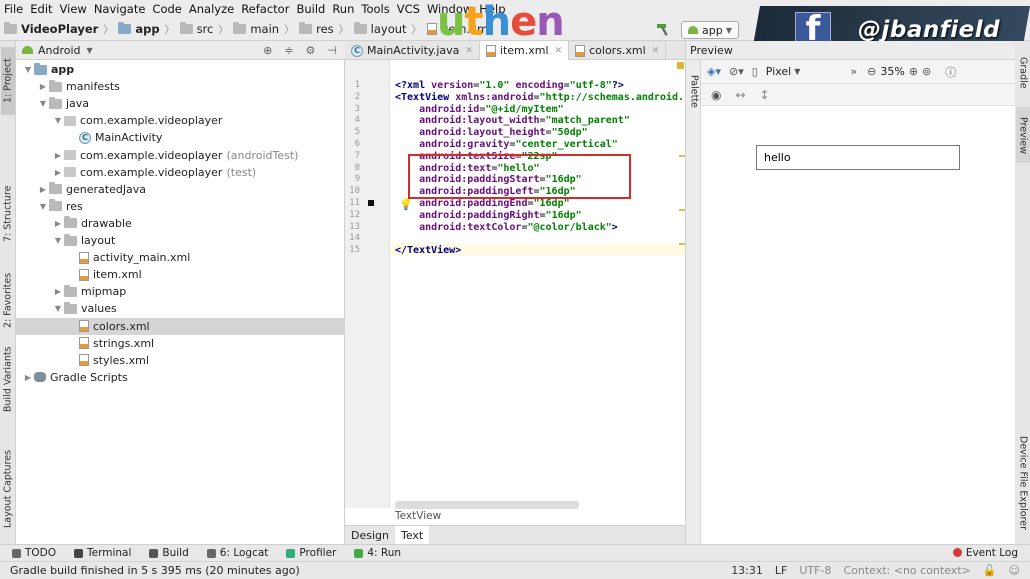  Describe the element at coordinates (871, 71) in the screenshot. I see `zoom-out-icon: ⊖` at that location.